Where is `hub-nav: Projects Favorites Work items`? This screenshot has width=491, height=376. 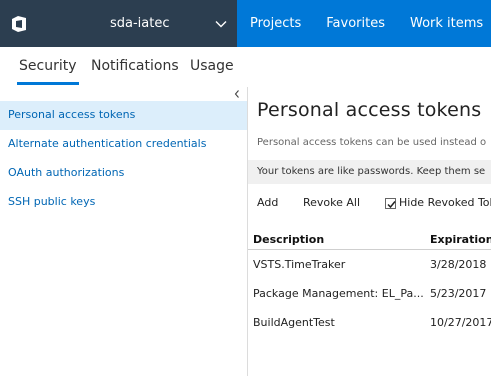
hub-nav: Projects Favorites Work items is located at coordinates (364, 23).